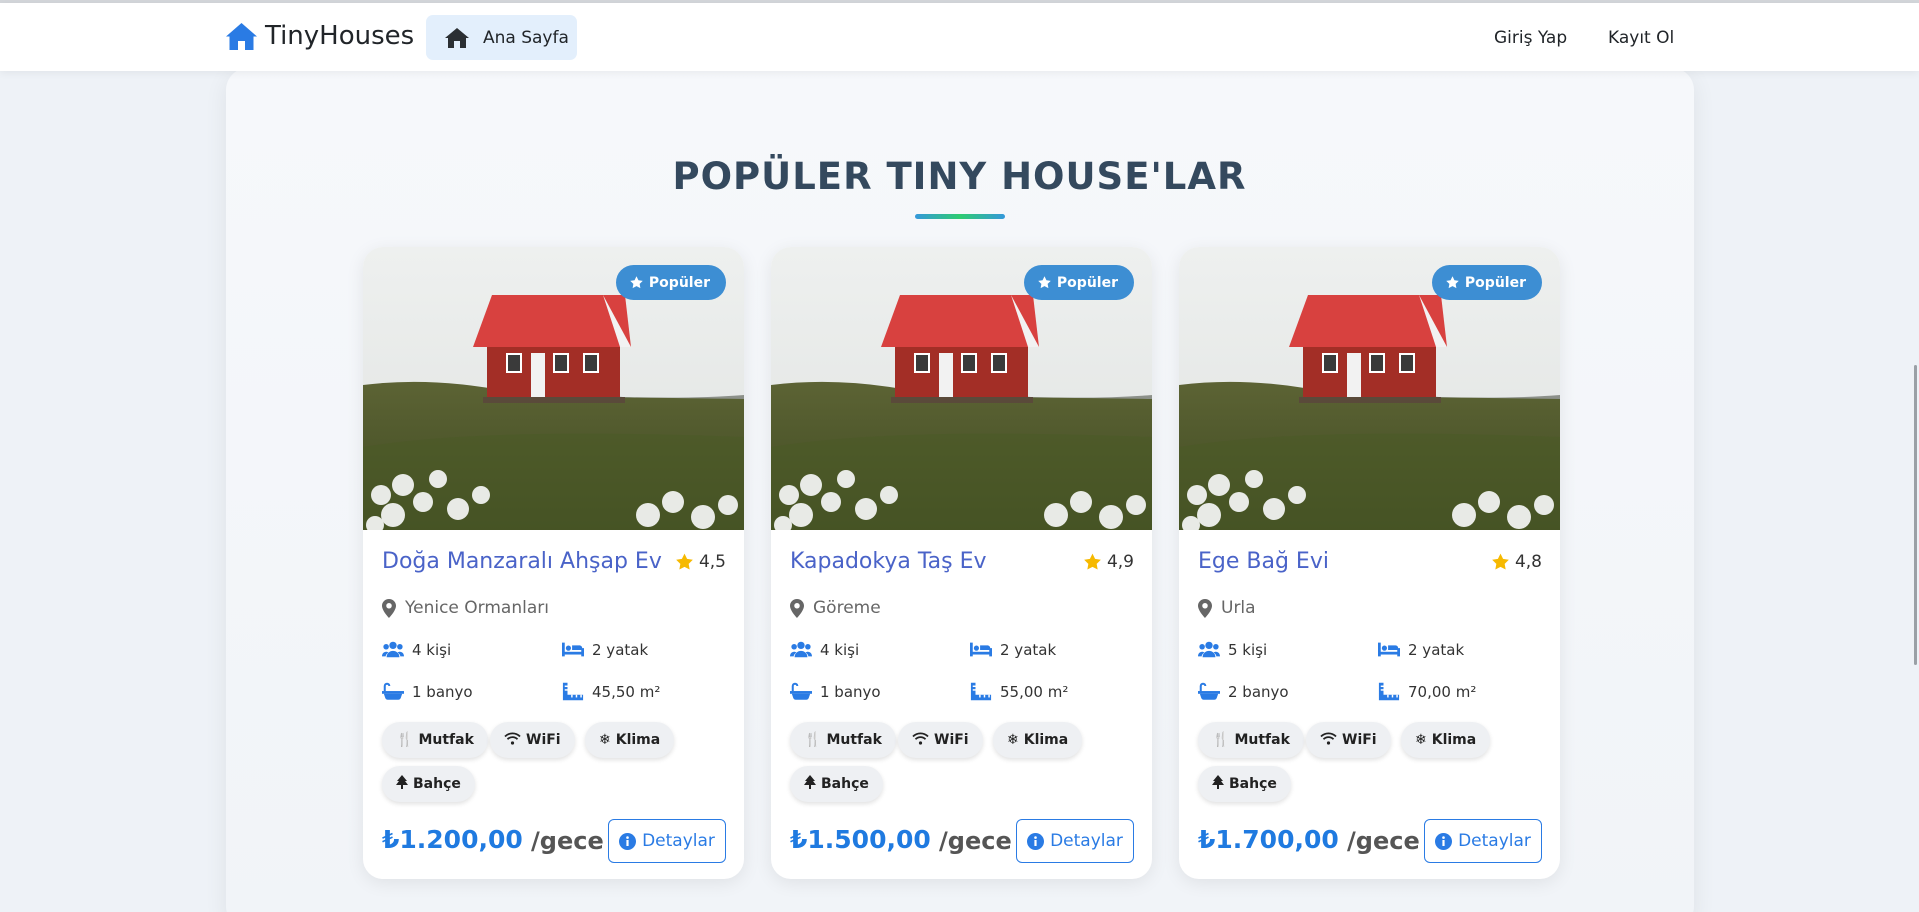 This screenshot has width=1919, height=912. I want to click on amenity-chip-wifi: WiFi, so click(532, 740).